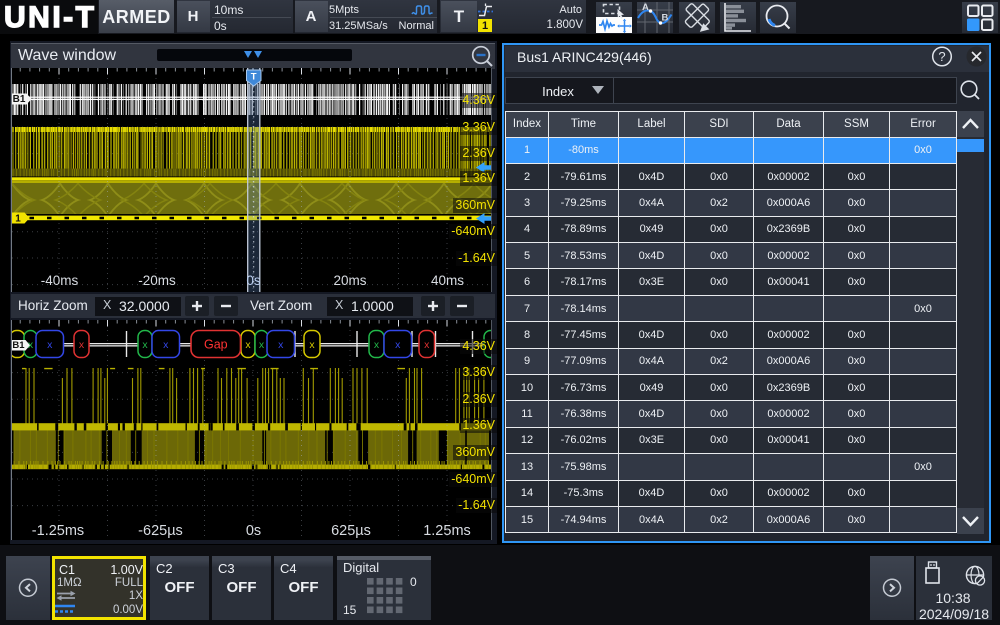  I want to click on svg-text: 1, so click(18, 219).